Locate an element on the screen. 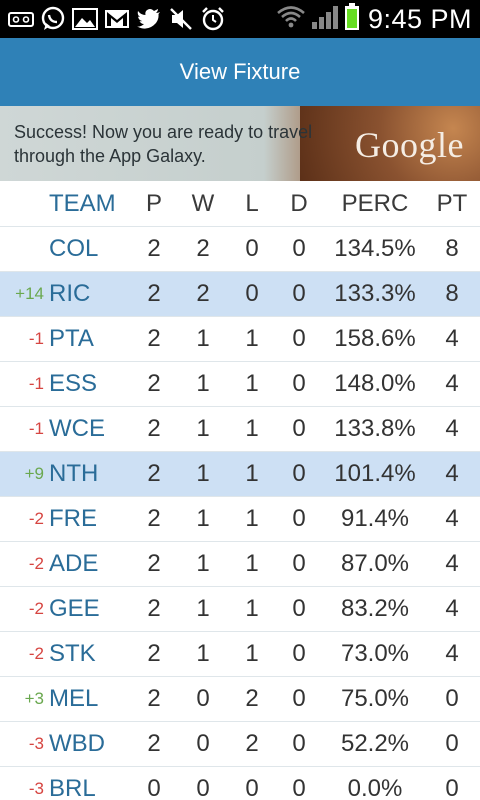 Image resolution: width=480 pixels, height=800 pixels. won: 2 is located at coordinates (203, 293).